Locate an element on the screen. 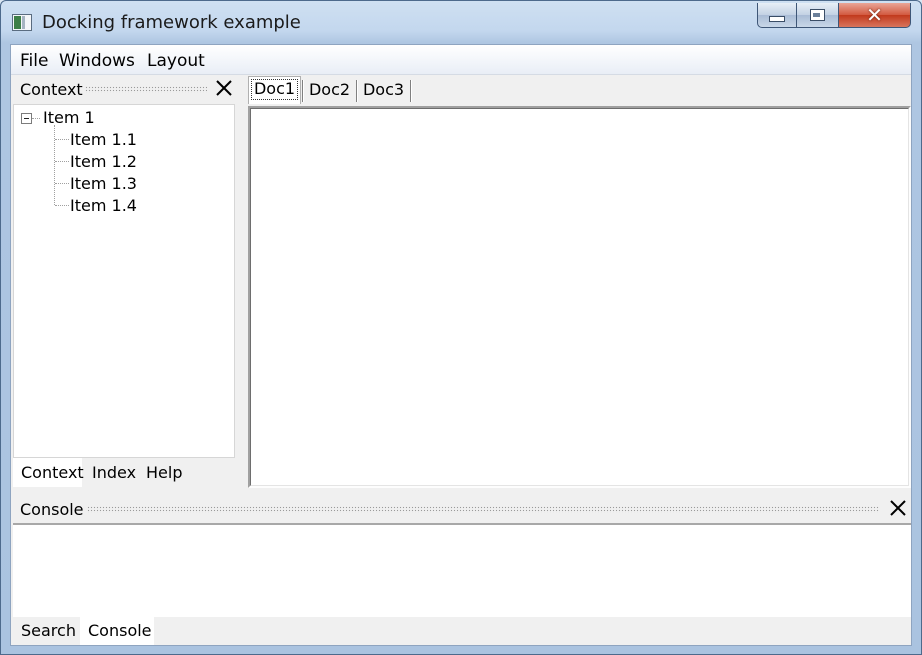 The height and width of the screenshot is (655, 922). minus-box-icon is located at coordinates (26, 118).